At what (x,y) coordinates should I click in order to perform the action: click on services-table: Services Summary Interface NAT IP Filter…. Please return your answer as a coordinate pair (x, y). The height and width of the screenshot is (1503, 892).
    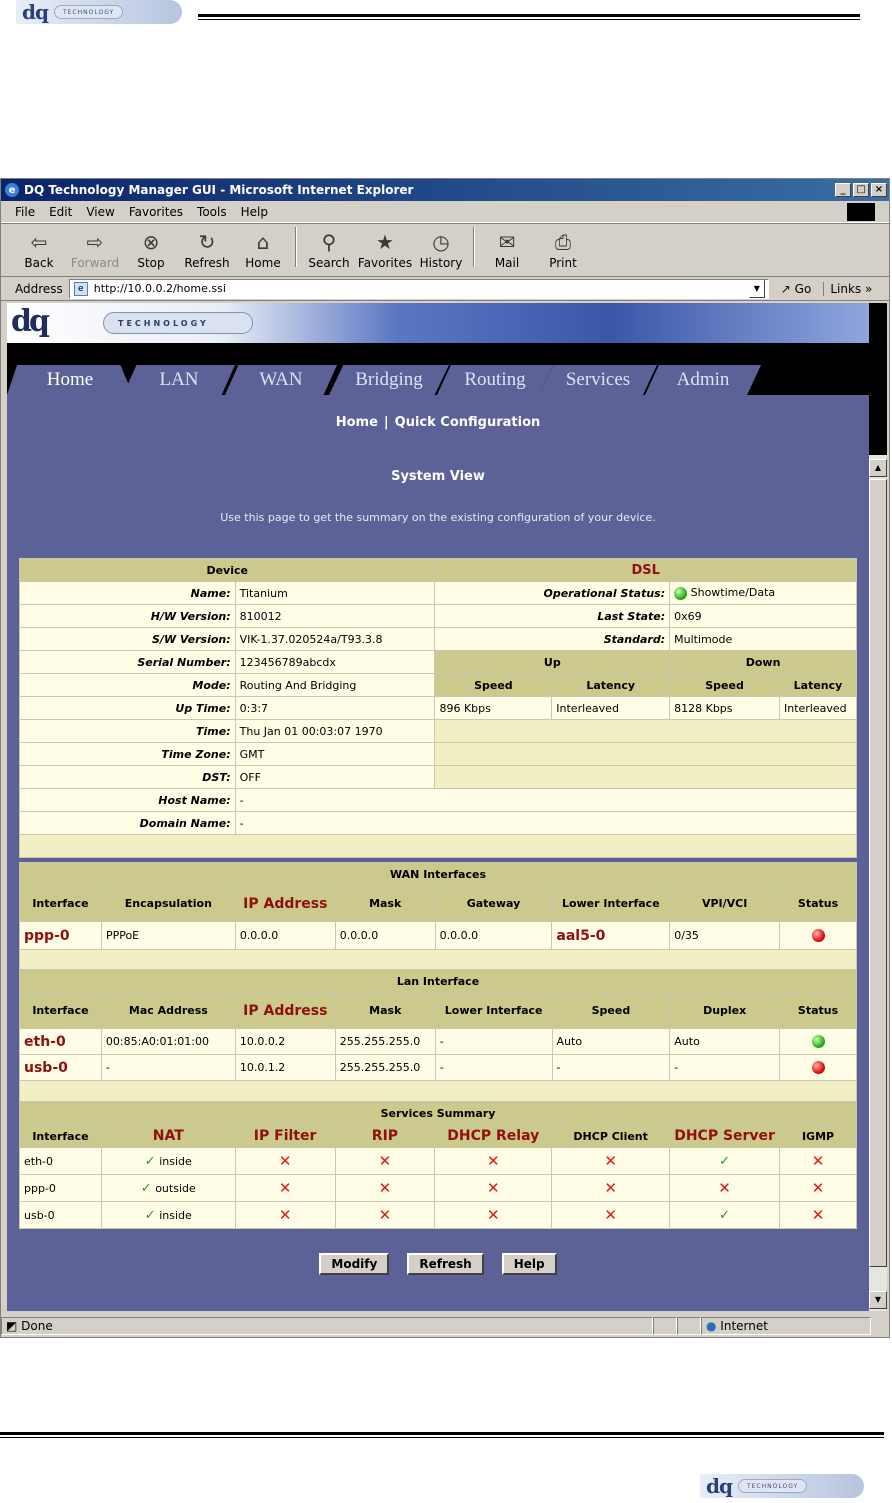
    Looking at the image, I should click on (438, 1165).